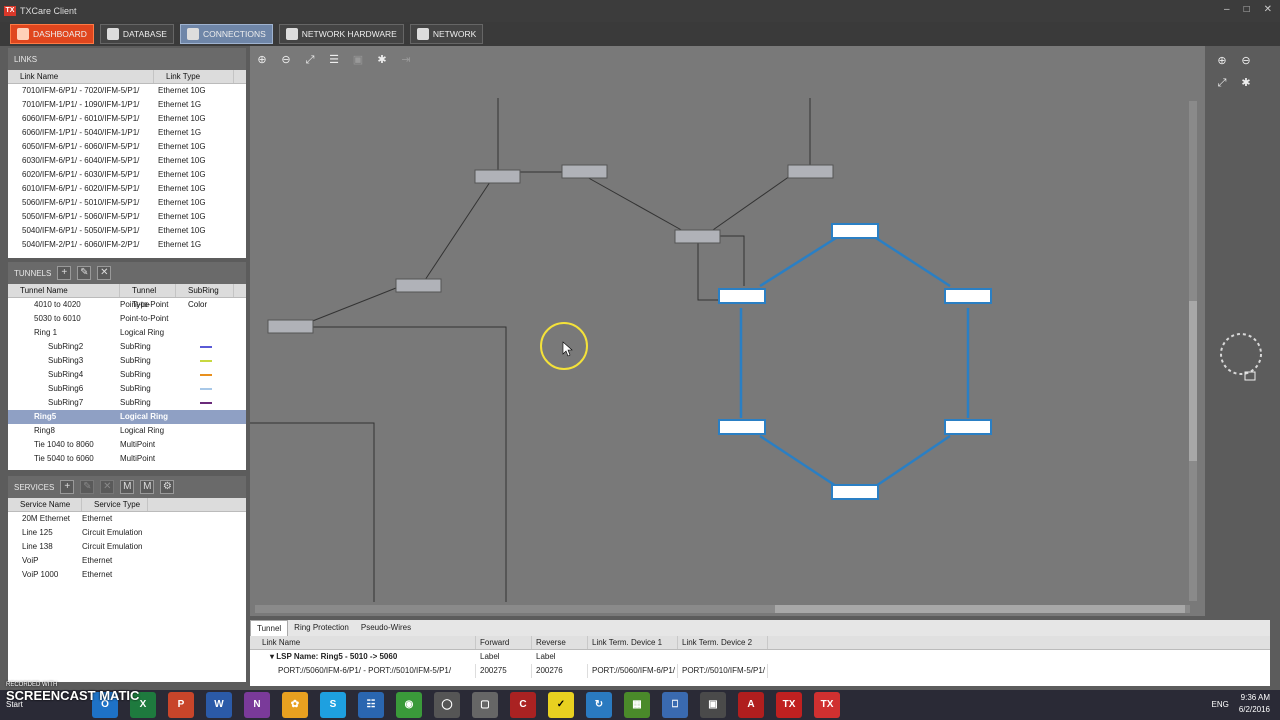 The image size is (1280, 720). I want to click on lsp-group-row: ▾ LSP Name: Ring5 - 5010 -> 5060, so click(760, 657).